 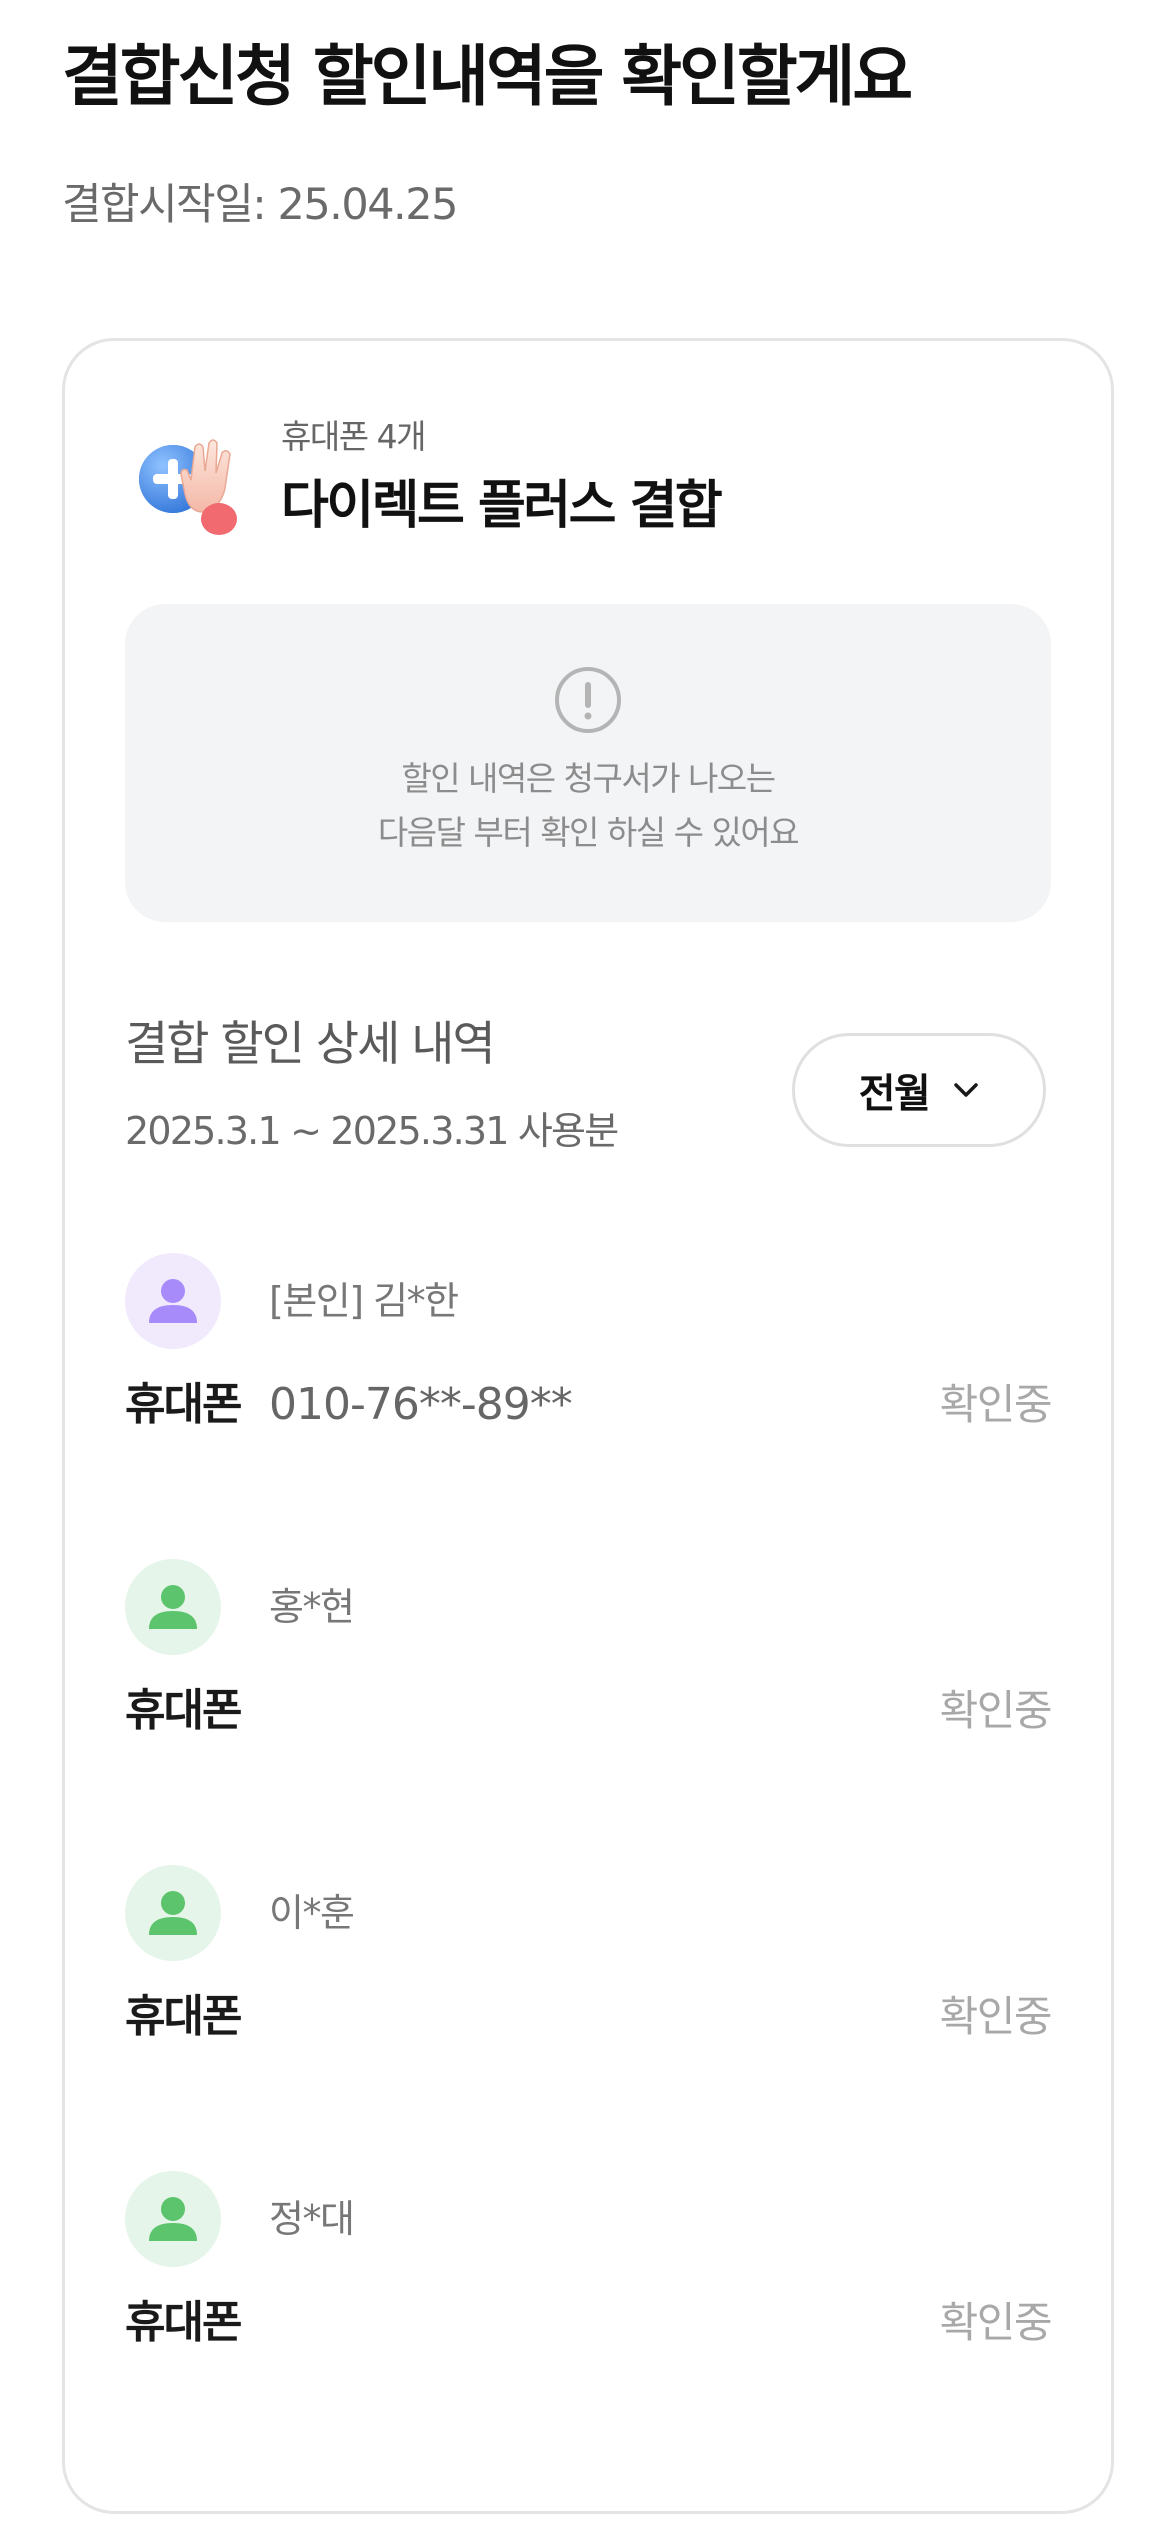 I want to click on member-name: [본인] 김*한, so click(x=364, y=1301).